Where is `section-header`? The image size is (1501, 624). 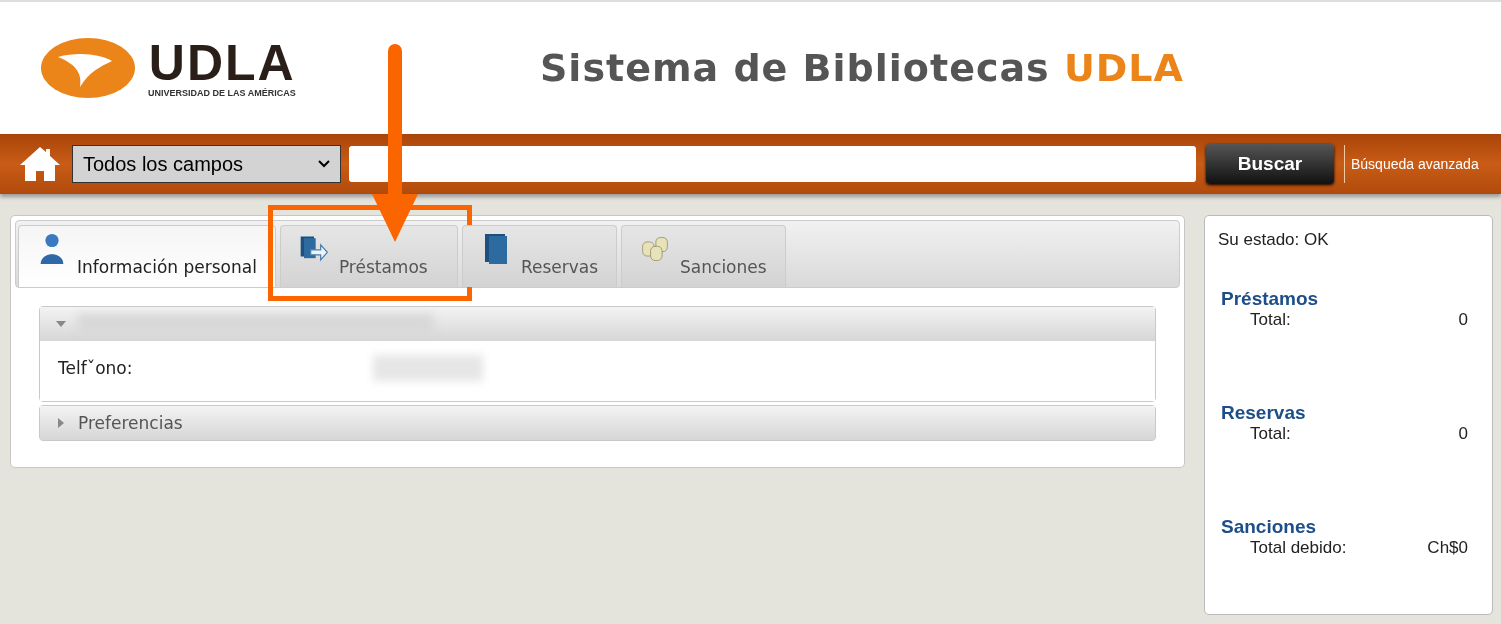
section-header is located at coordinates (597, 324).